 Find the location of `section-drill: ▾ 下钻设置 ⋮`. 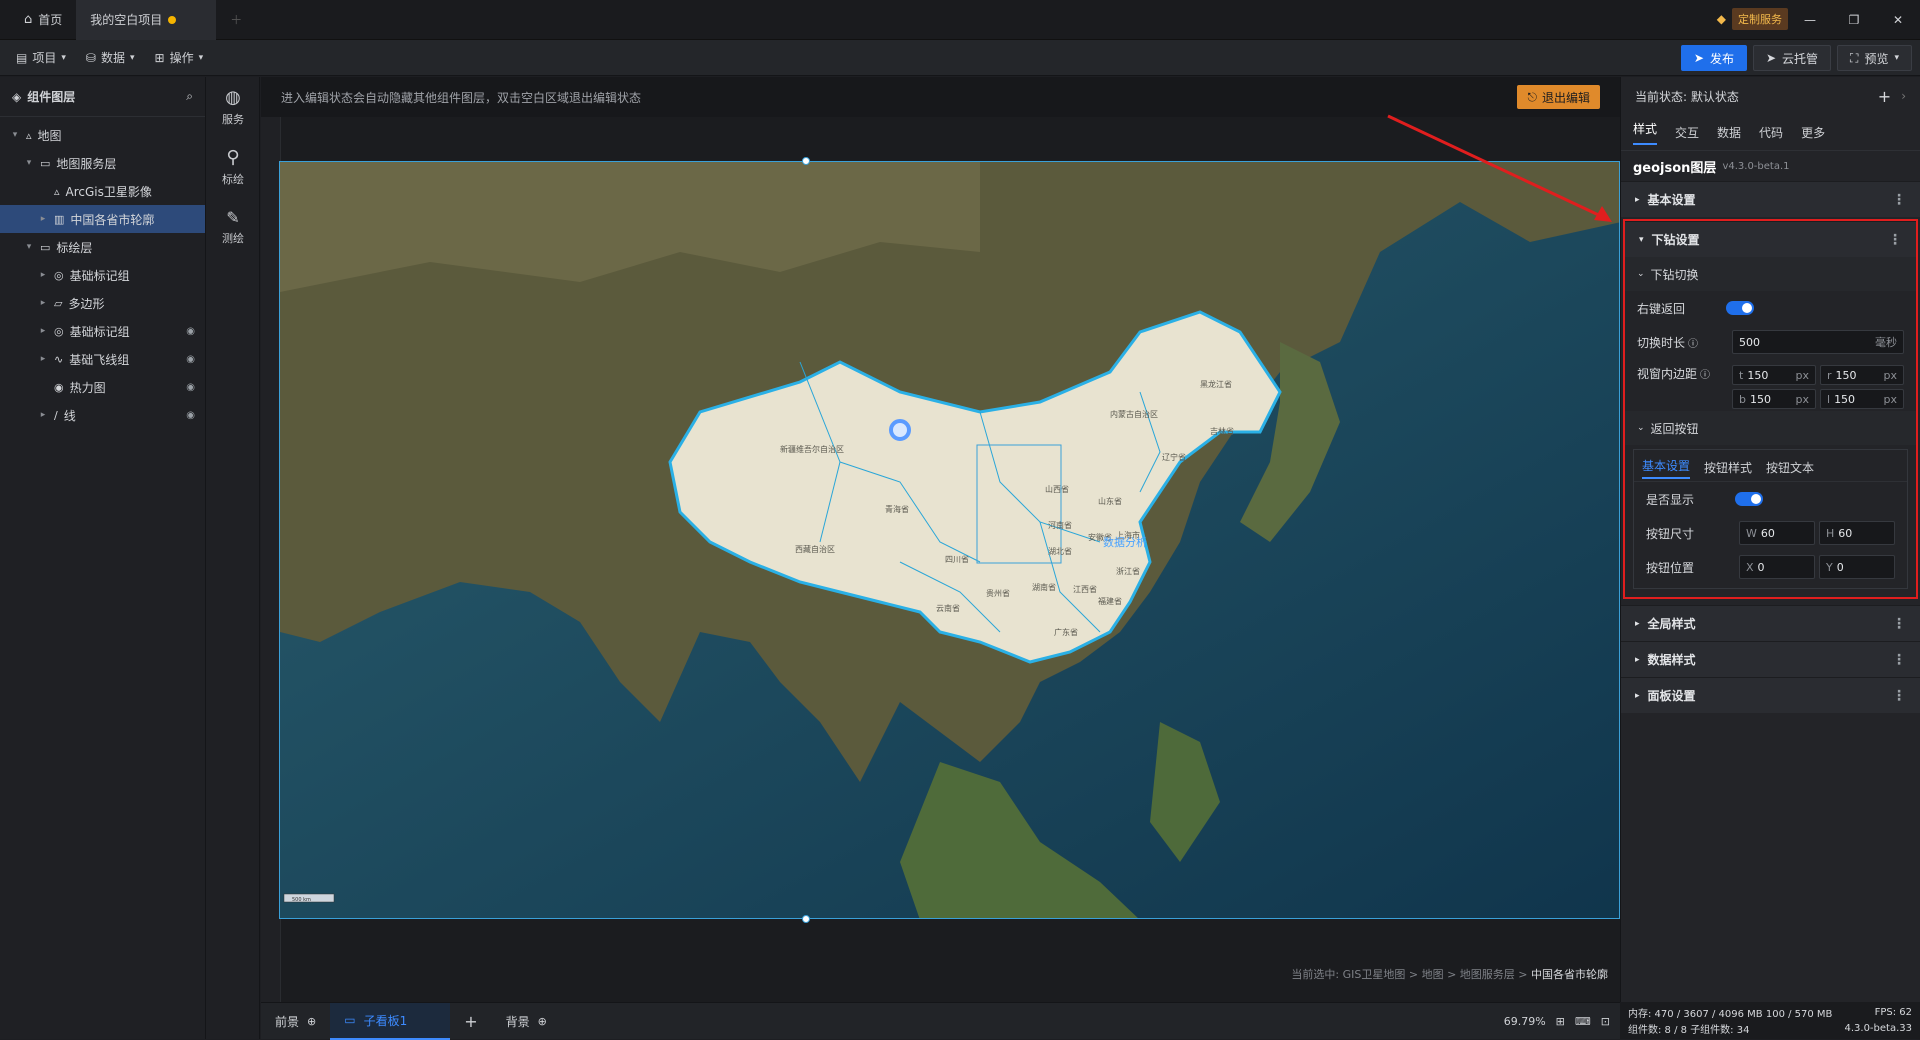

section-drill: ▾ 下钻设置 ⋮ is located at coordinates (1770, 239).